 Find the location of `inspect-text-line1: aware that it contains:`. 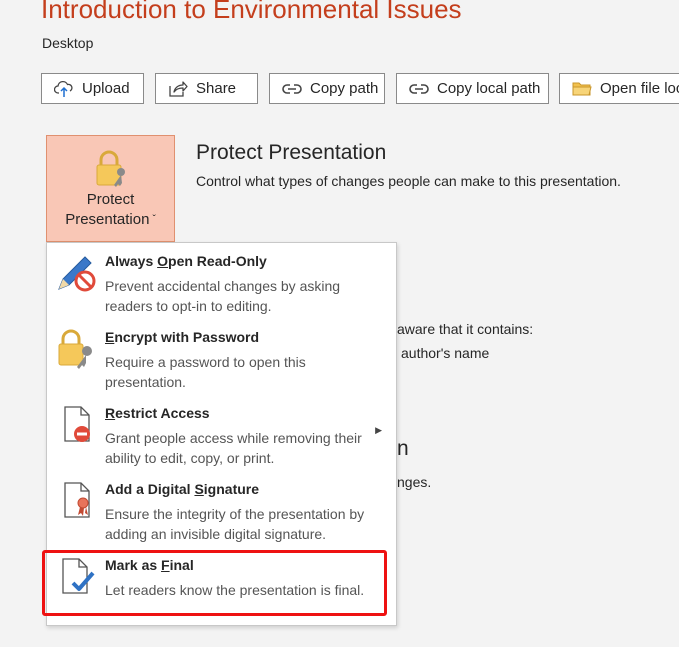

inspect-text-line1: aware that it contains: is located at coordinates (465, 329).